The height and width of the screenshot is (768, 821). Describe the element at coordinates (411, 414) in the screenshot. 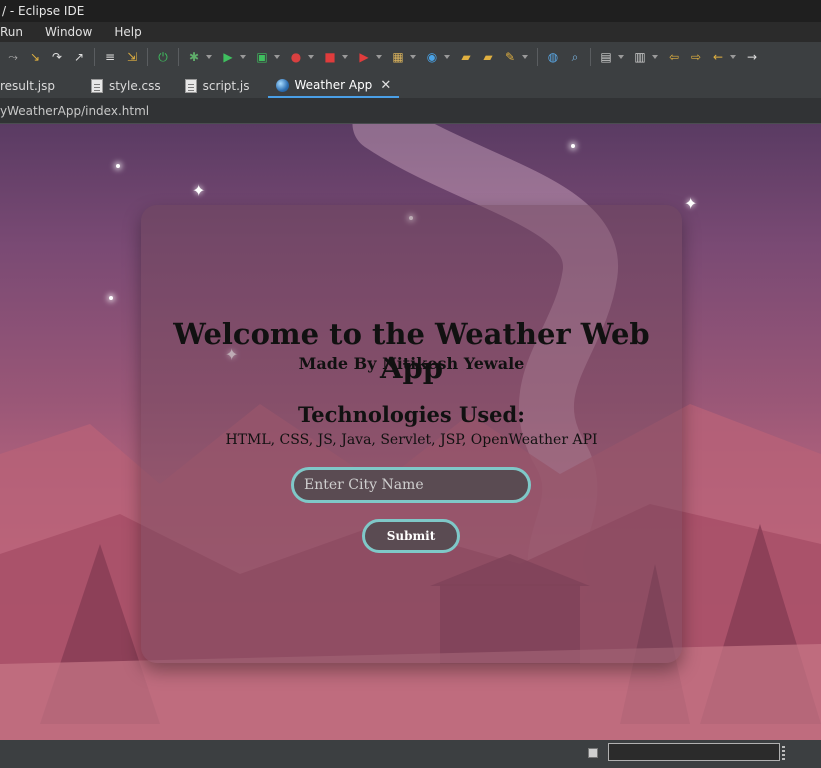

I see `technologies-heading: Technologies Used:` at that location.